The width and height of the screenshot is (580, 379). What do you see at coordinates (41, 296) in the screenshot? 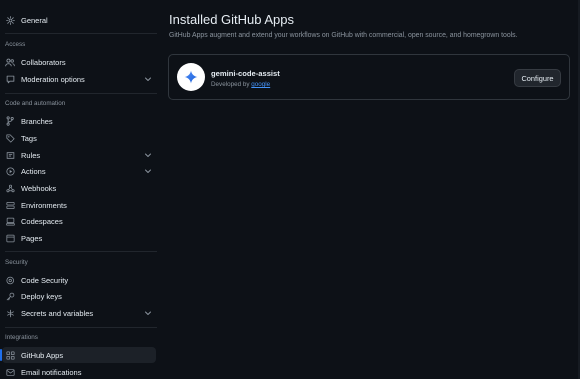
I see `sidebar-item-label: Deploy keys` at bounding box center [41, 296].